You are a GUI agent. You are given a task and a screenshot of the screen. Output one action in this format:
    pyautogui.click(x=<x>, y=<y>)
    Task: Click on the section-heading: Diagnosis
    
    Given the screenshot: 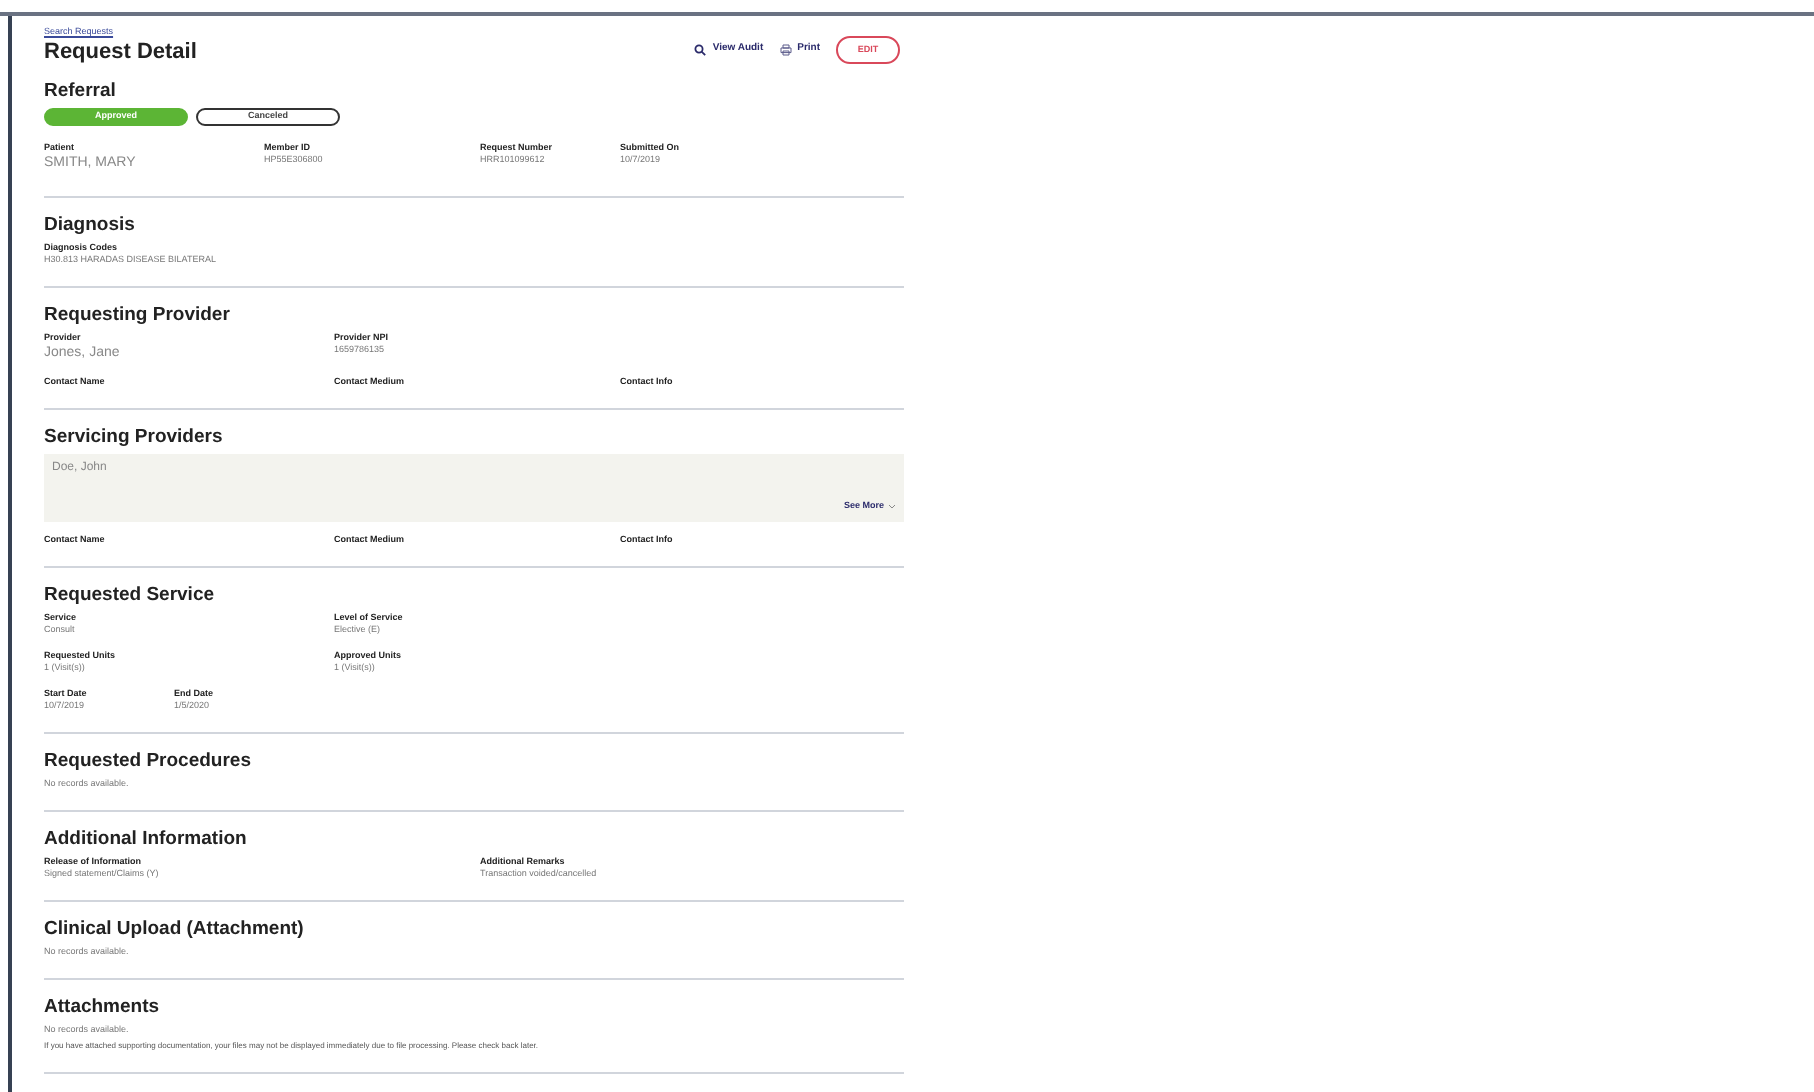 What is the action you would take?
    pyautogui.click(x=90, y=226)
    